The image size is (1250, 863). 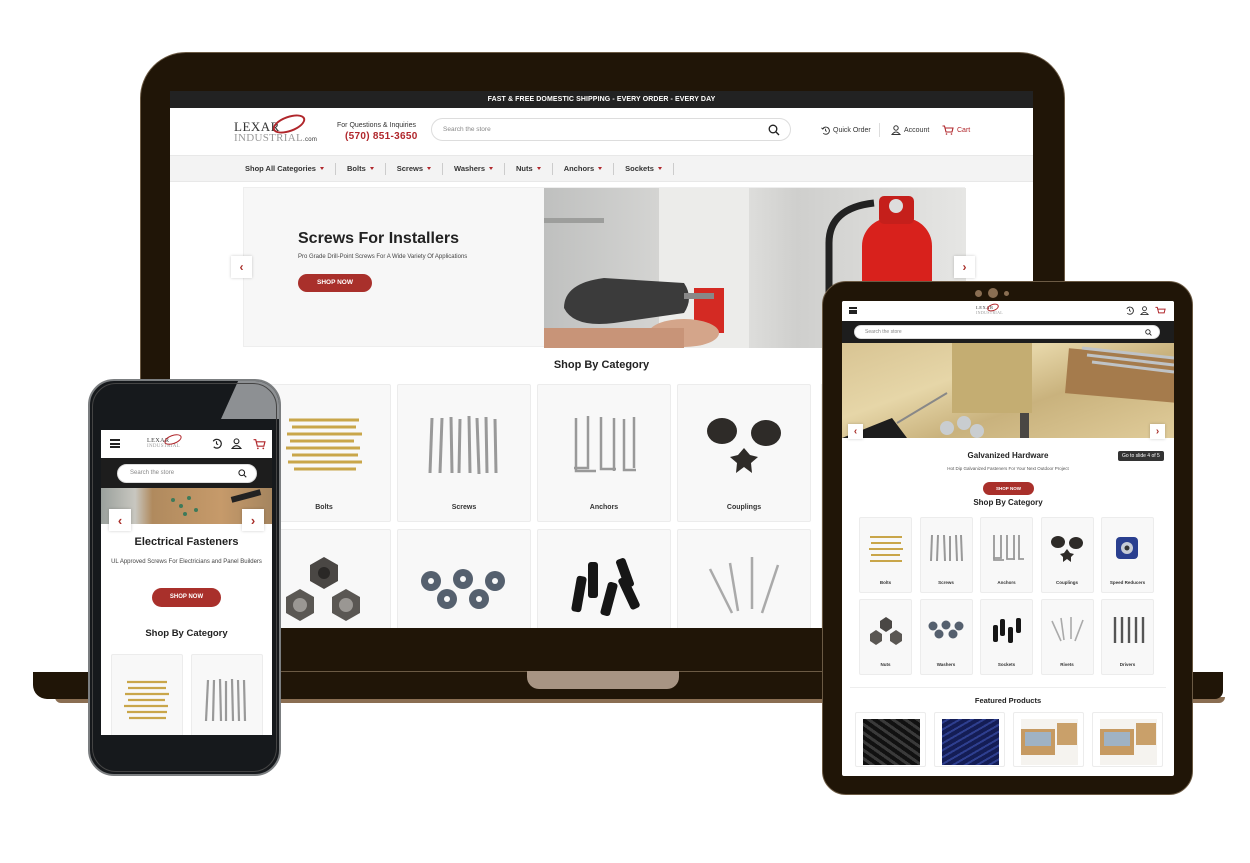 I want to click on tablet-section-title: Shop By Category, so click(x=1008, y=502).